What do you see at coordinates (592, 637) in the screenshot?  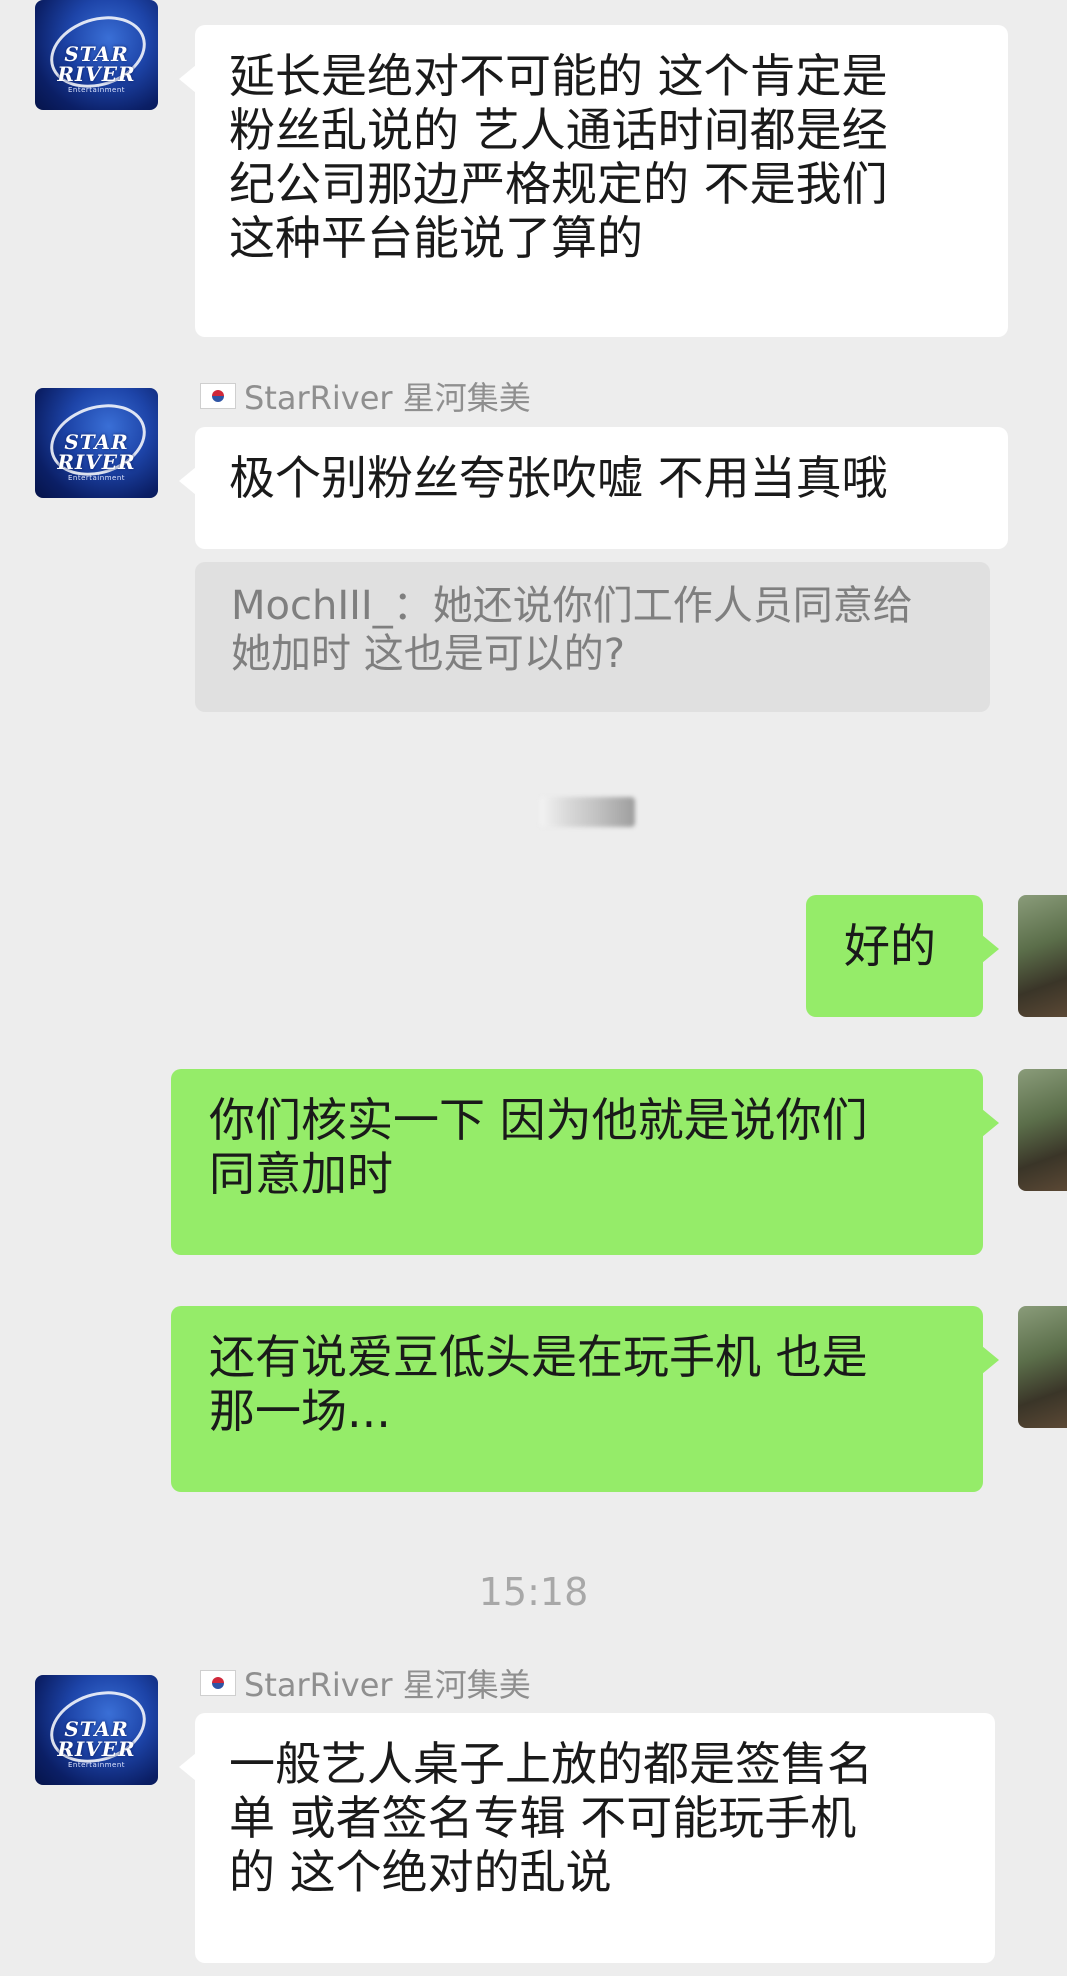 I see `quoted-message: MochIII_：她还说你们工作人员同意给 她加时 这也是可以的?` at bounding box center [592, 637].